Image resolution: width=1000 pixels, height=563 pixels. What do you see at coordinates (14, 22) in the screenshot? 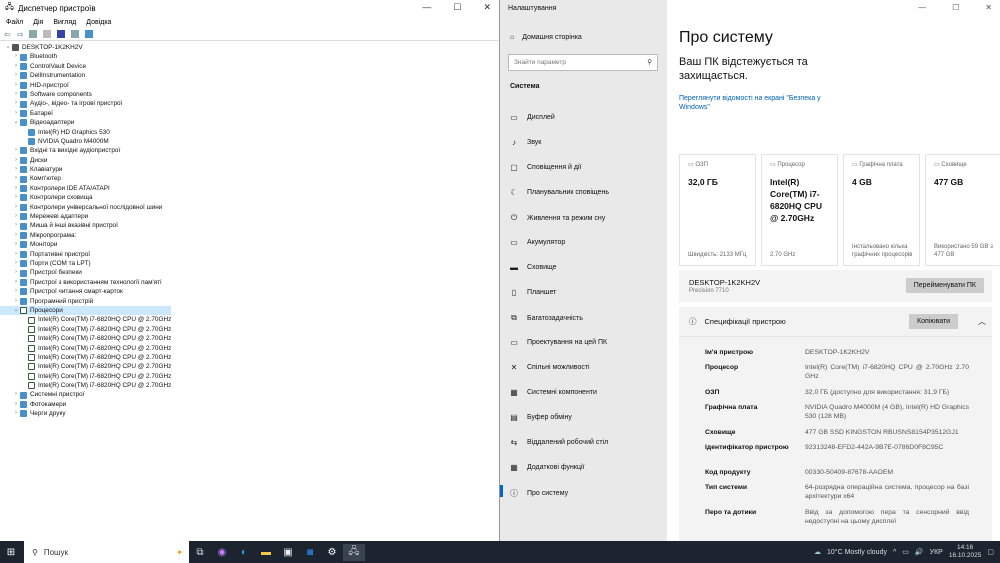
I see `menu-item: Файл` at bounding box center [14, 22].